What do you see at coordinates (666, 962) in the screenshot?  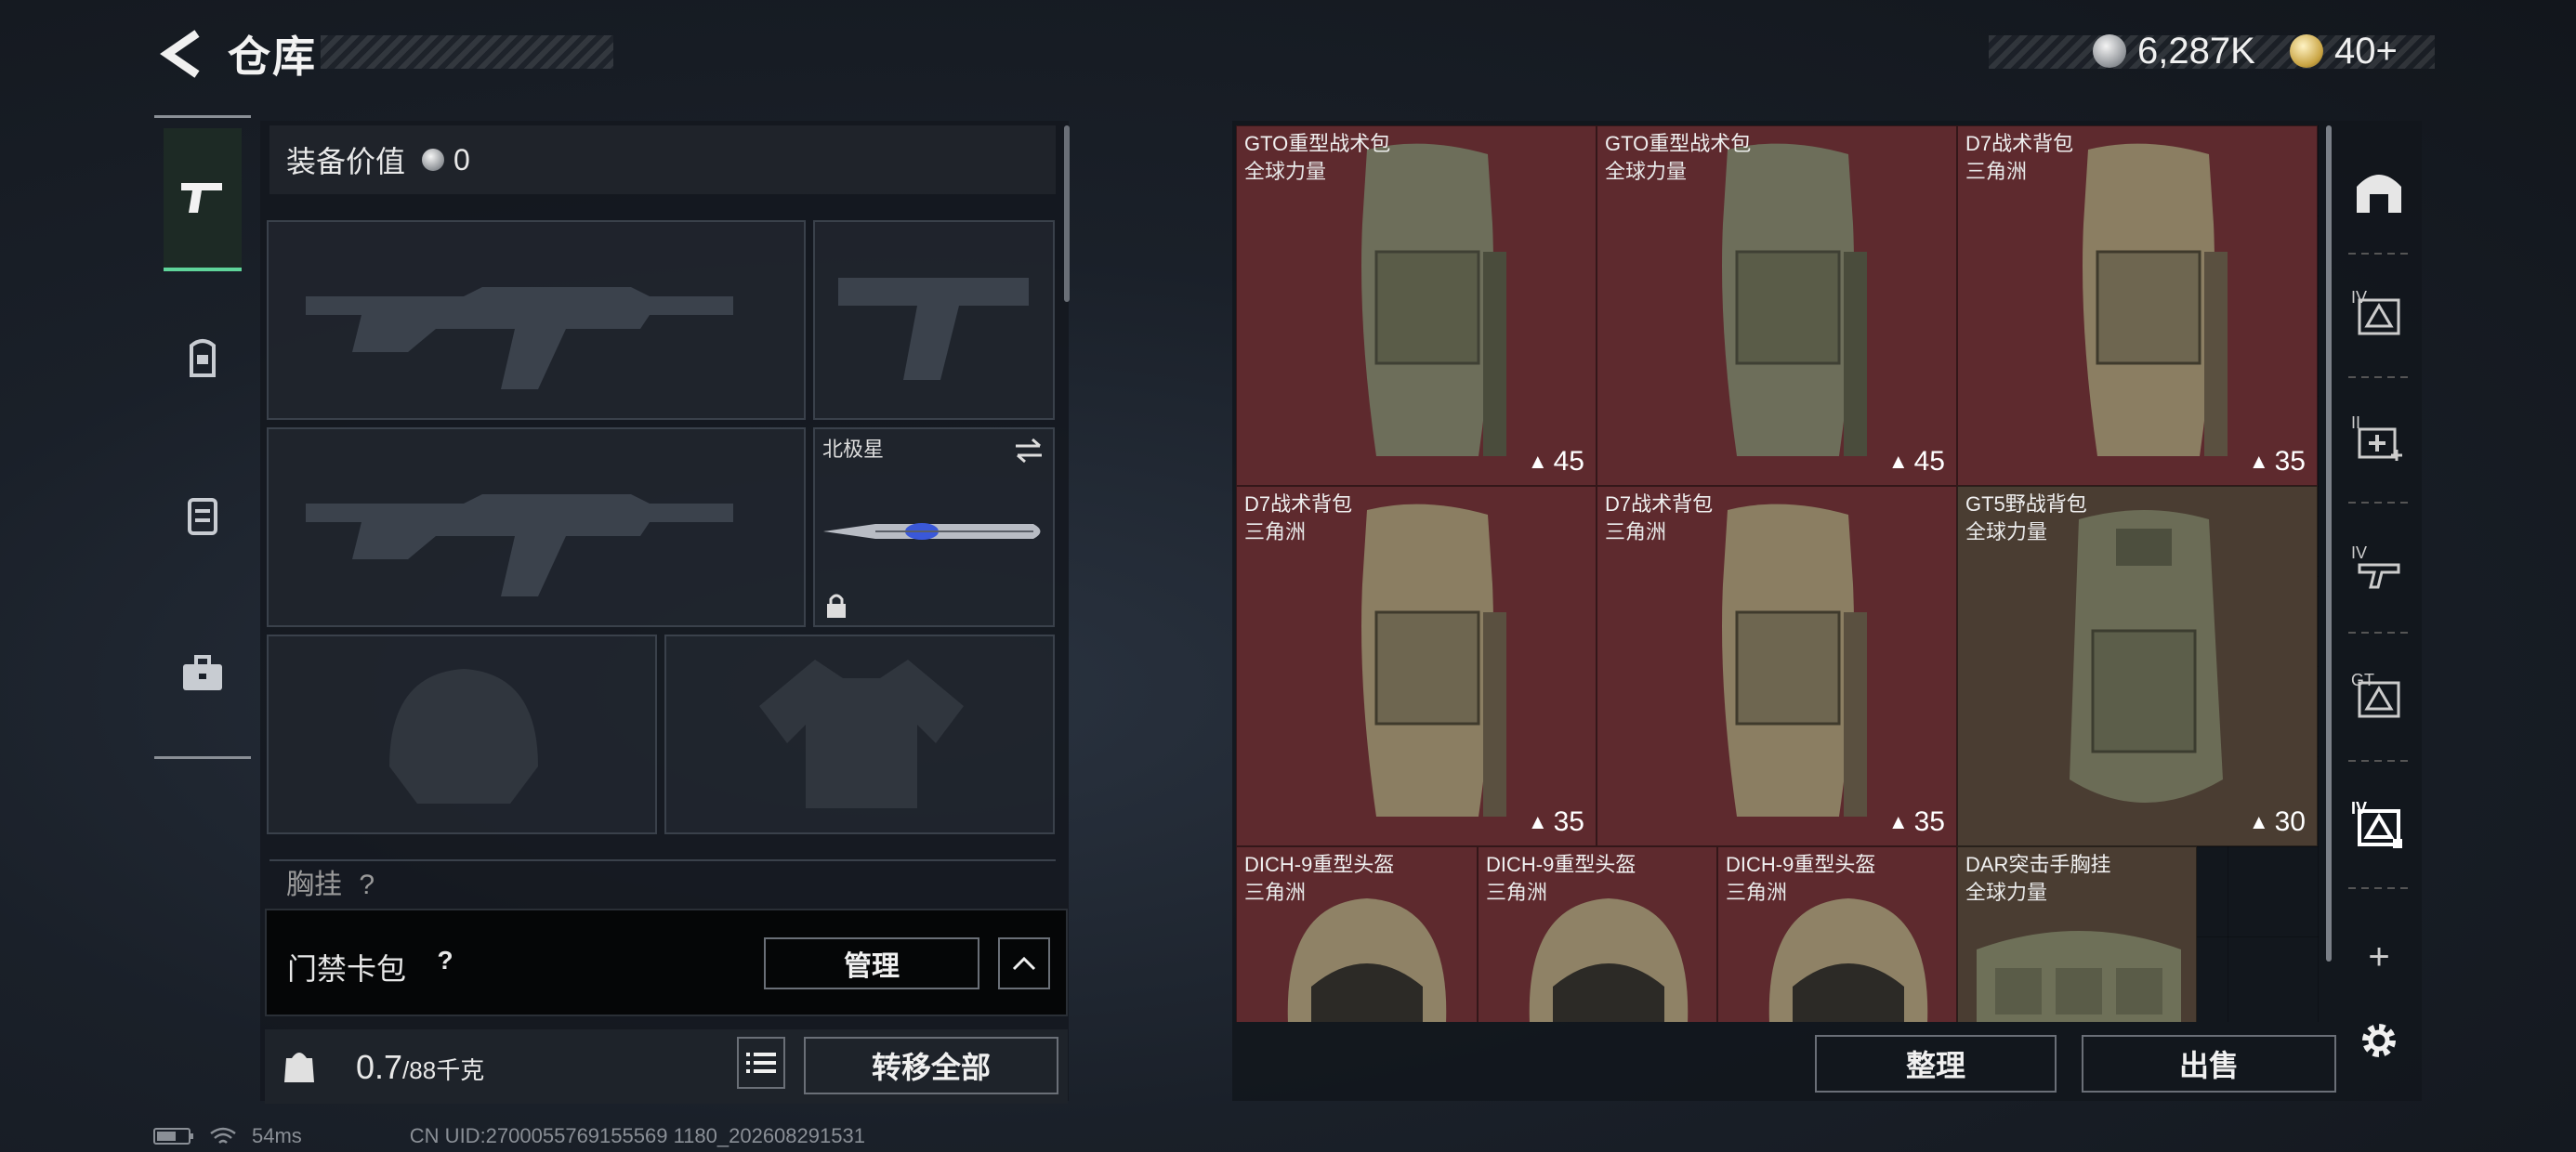 I see `keycard-bar: 门禁卡包 ? 管理` at bounding box center [666, 962].